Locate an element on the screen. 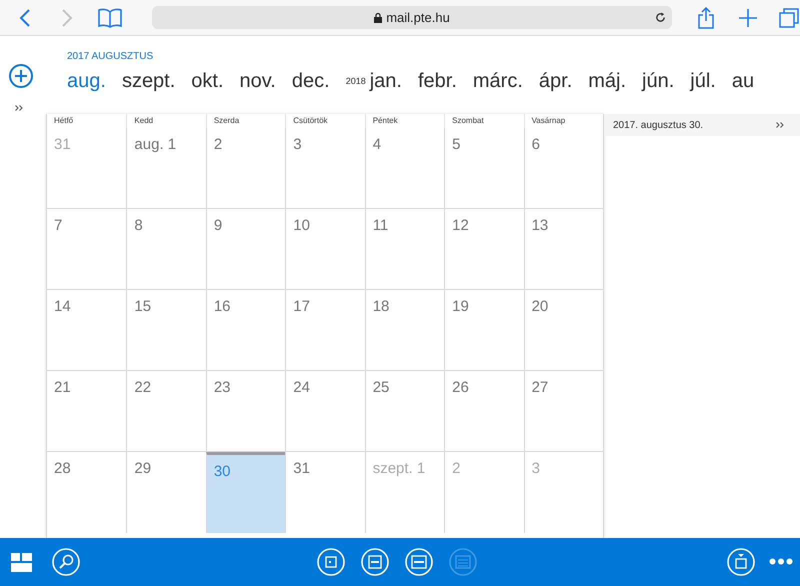 The width and height of the screenshot is (800, 586). apps-icon is located at coordinates (21, 562).